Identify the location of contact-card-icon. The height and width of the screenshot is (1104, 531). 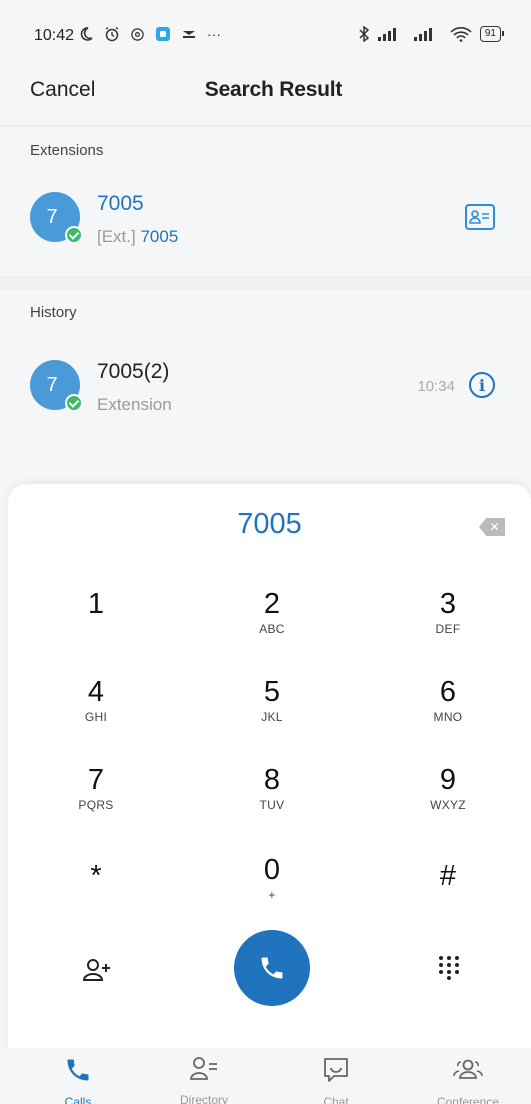
(480, 217).